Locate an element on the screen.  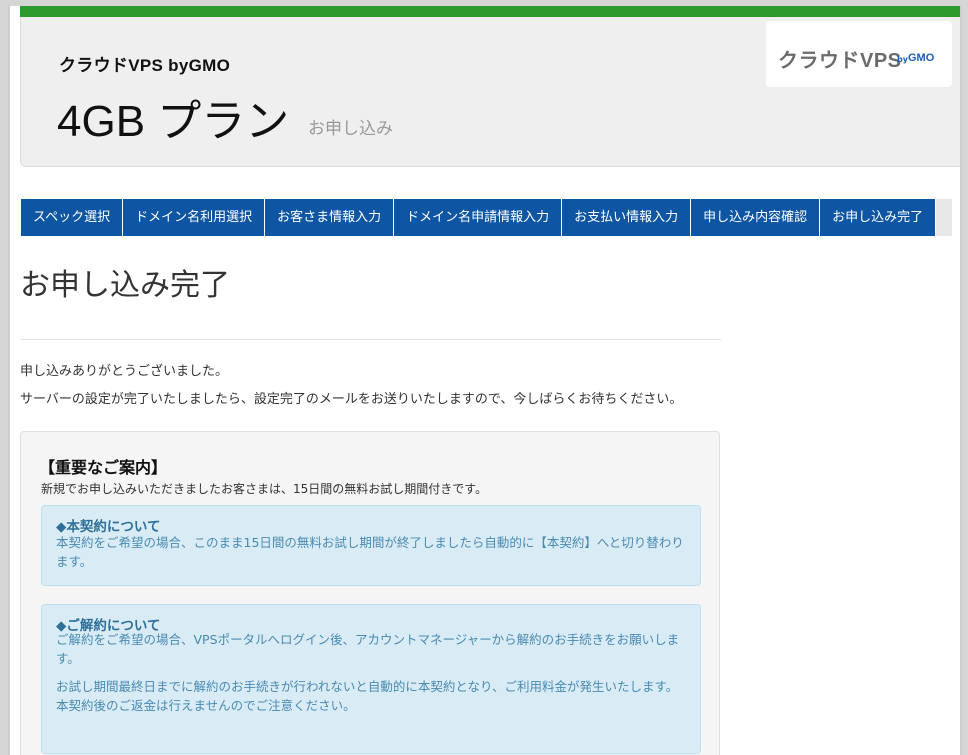
step-complete: お申し込み完了 is located at coordinates (878, 217).